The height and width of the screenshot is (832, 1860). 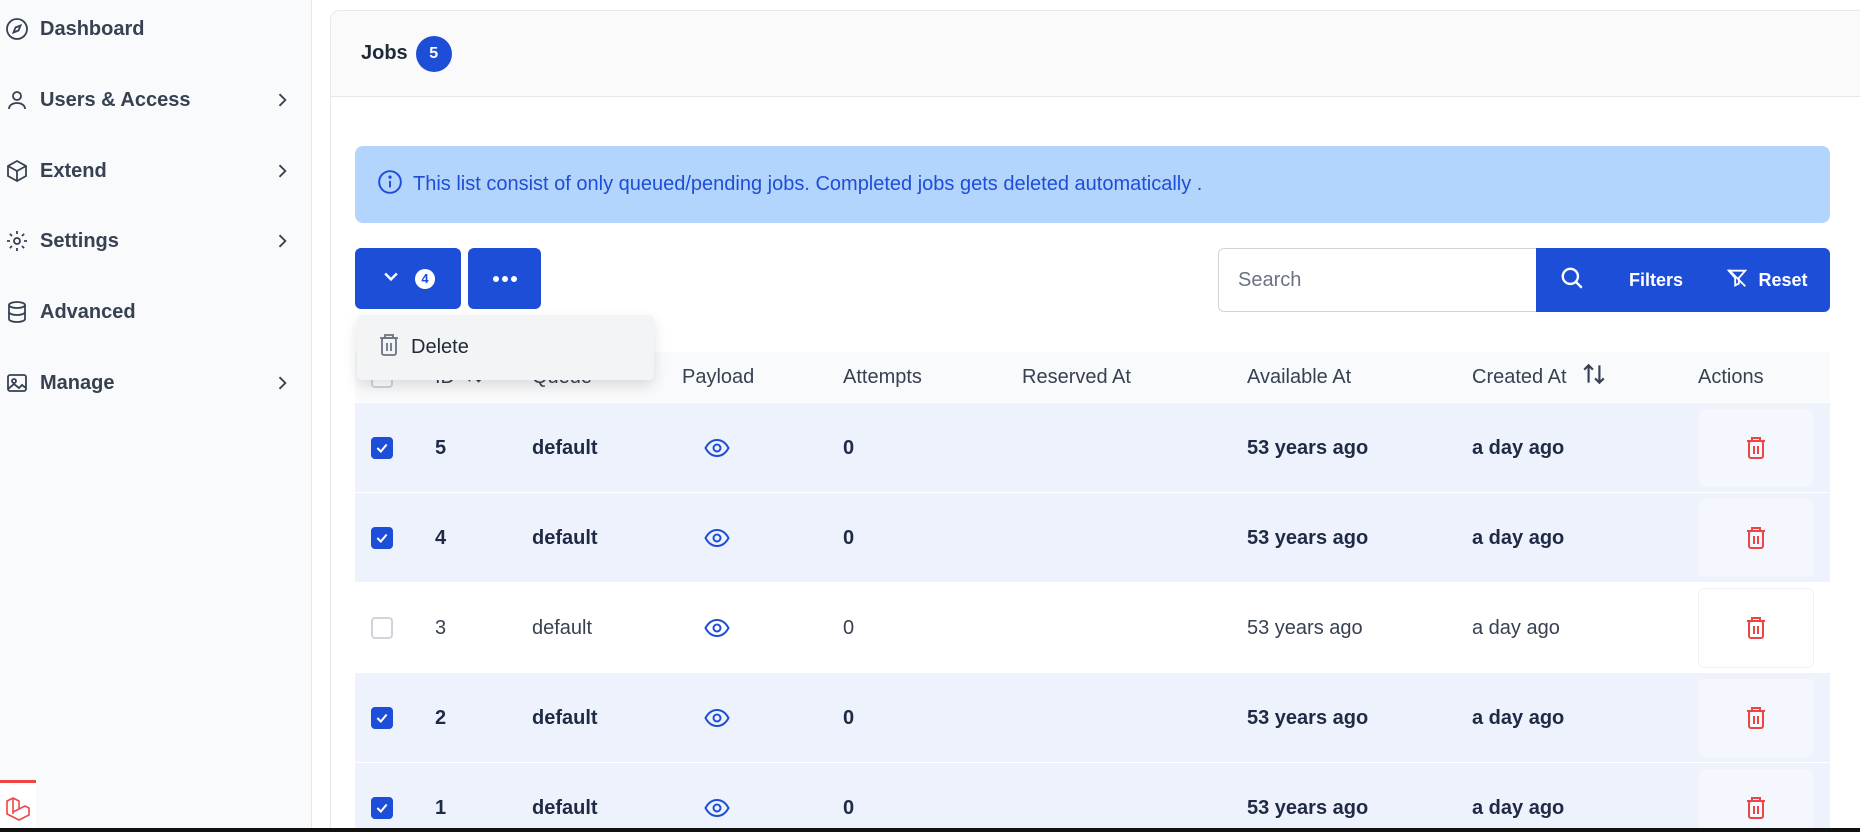 What do you see at coordinates (17, 383) in the screenshot?
I see `image-icon` at bounding box center [17, 383].